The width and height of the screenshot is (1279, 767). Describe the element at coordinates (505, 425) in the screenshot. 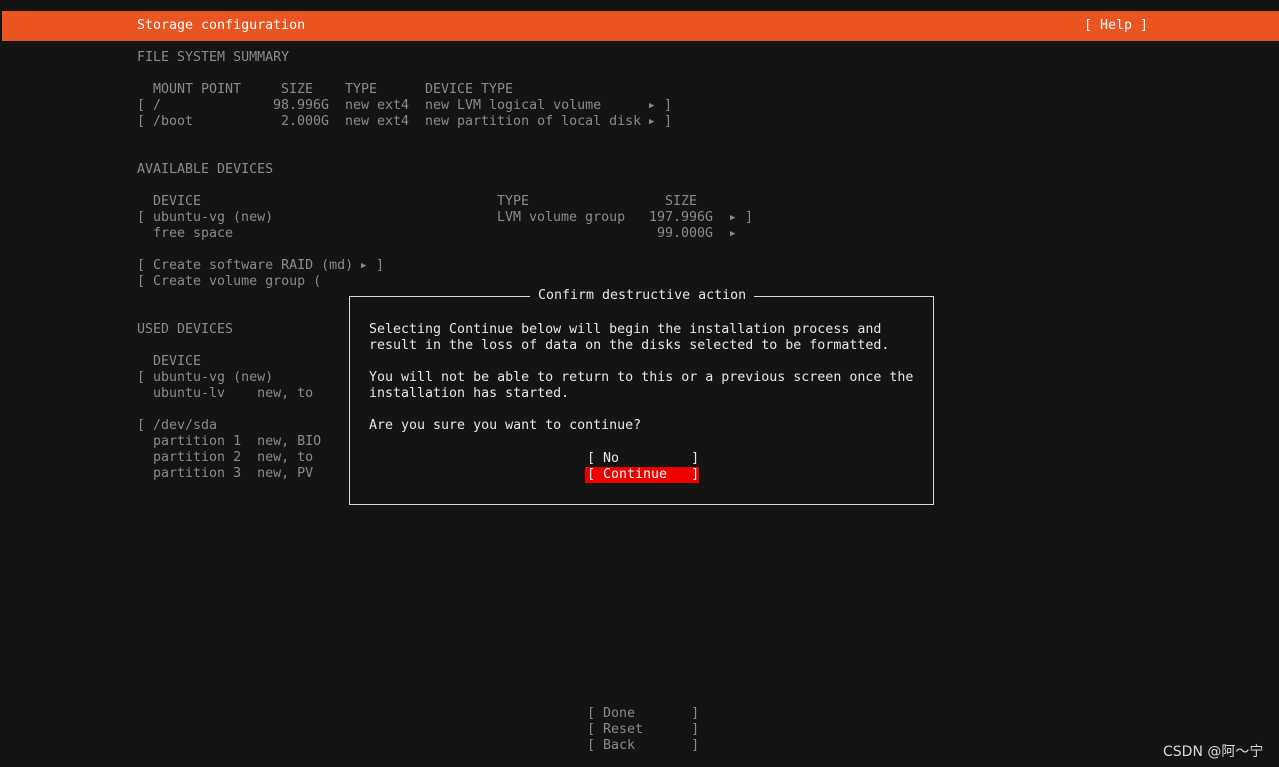

I see `dialog-question: Are you sure you want to continue?` at that location.